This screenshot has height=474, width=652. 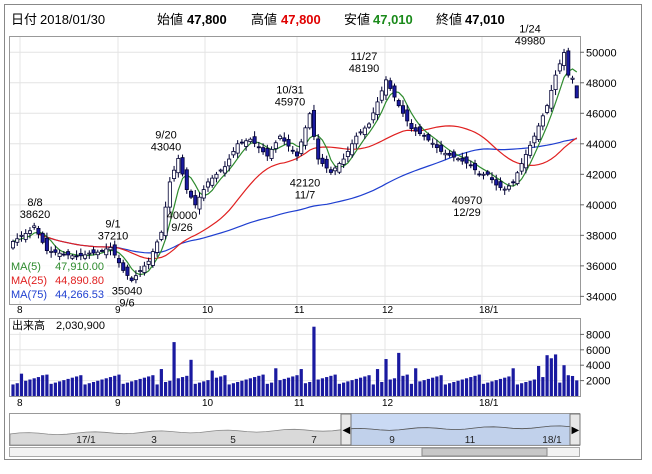 What do you see at coordinates (314, 440) in the screenshot?
I see `navigator-x-tick-label: 7` at bounding box center [314, 440].